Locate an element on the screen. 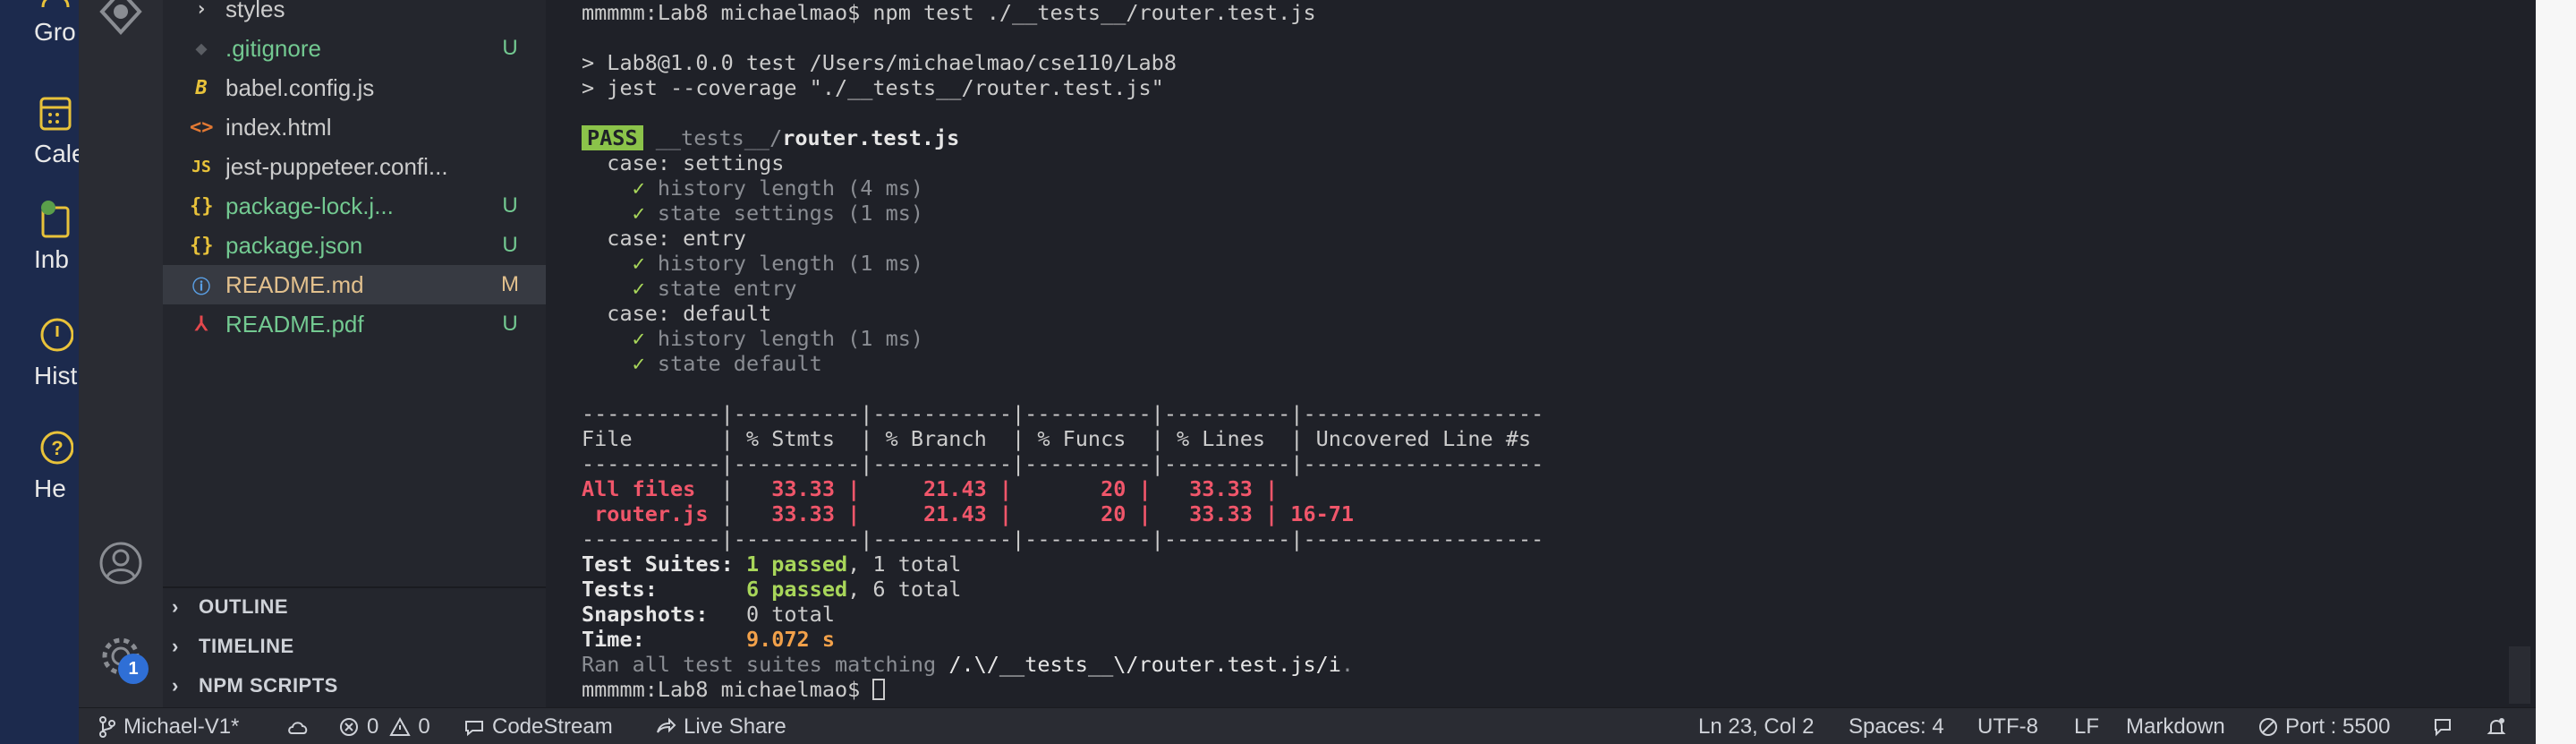  language-mode: Markdown is located at coordinates (2175, 726).